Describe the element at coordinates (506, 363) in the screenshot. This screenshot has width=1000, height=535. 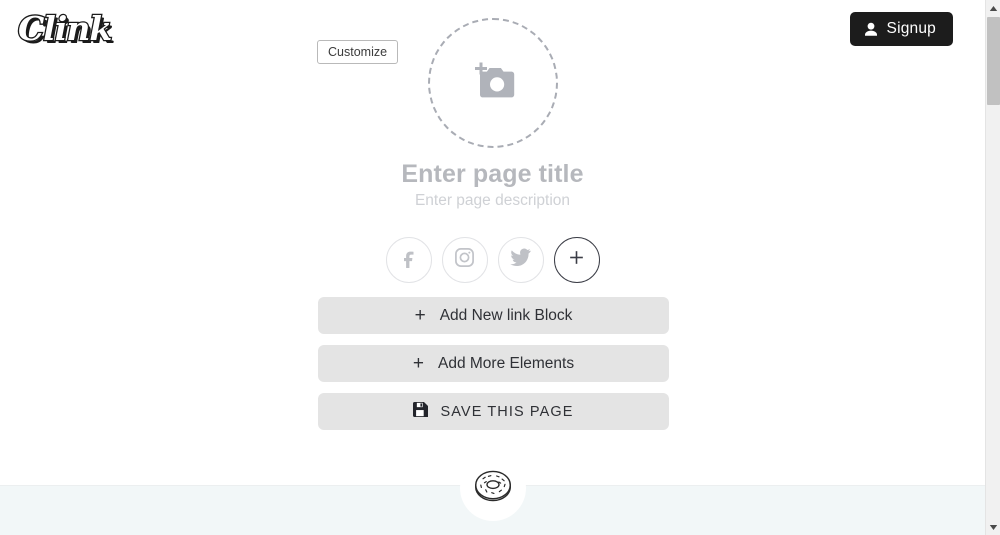
I see `add-more-elements-label: Add More Elements` at that location.